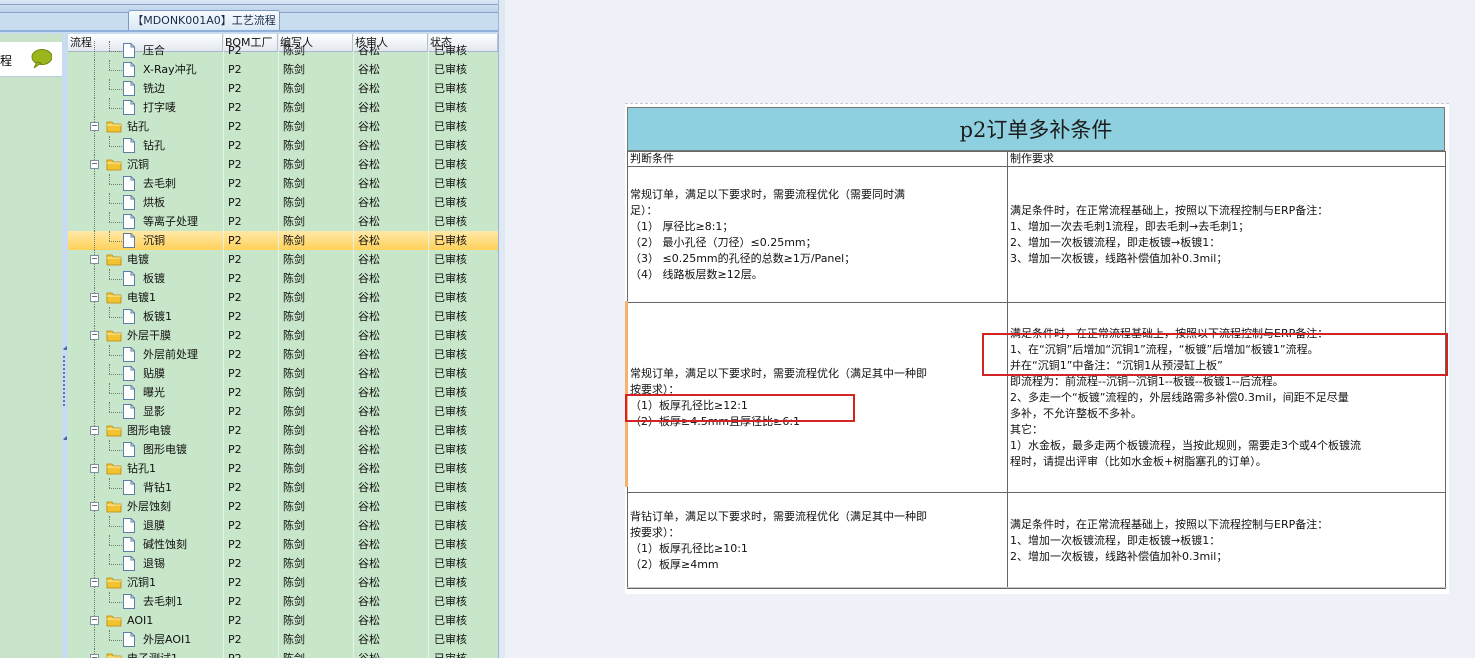 The image size is (1475, 658). What do you see at coordinates (1037, 587) in the screenshot?
I see `page-edge` at bounding box center [1037, 587].